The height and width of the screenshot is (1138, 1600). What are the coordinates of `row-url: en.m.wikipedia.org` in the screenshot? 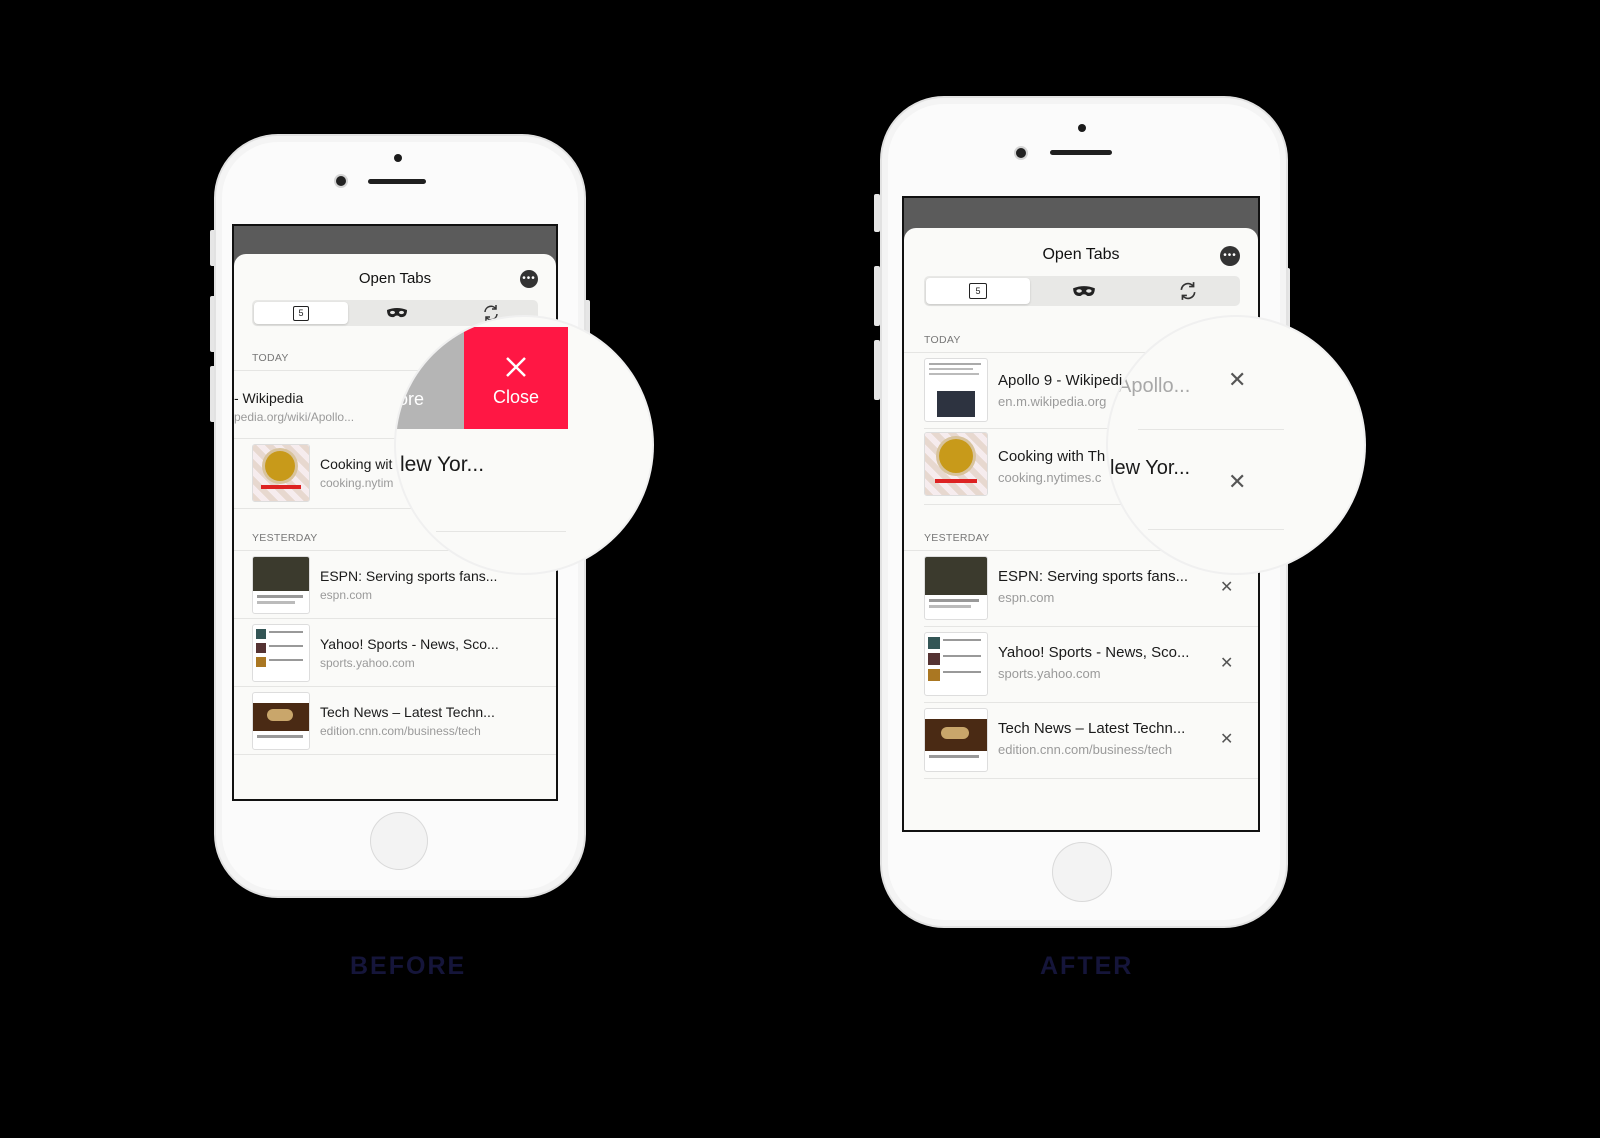 It's located at (1052, 401).